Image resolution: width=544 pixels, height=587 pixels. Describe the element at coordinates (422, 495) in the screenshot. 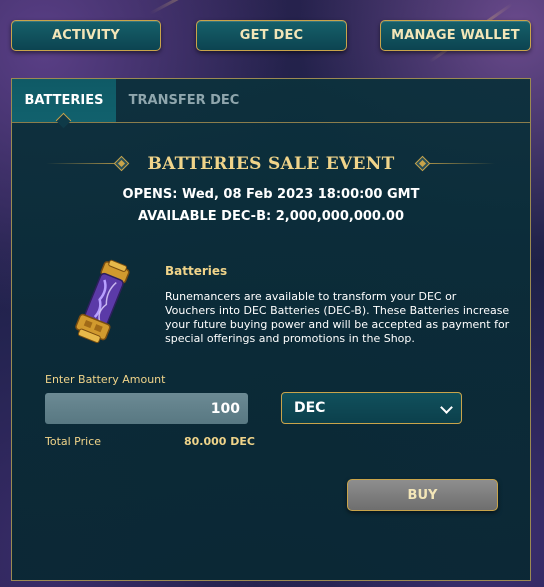

I see `buy-button: BUY` at that location.